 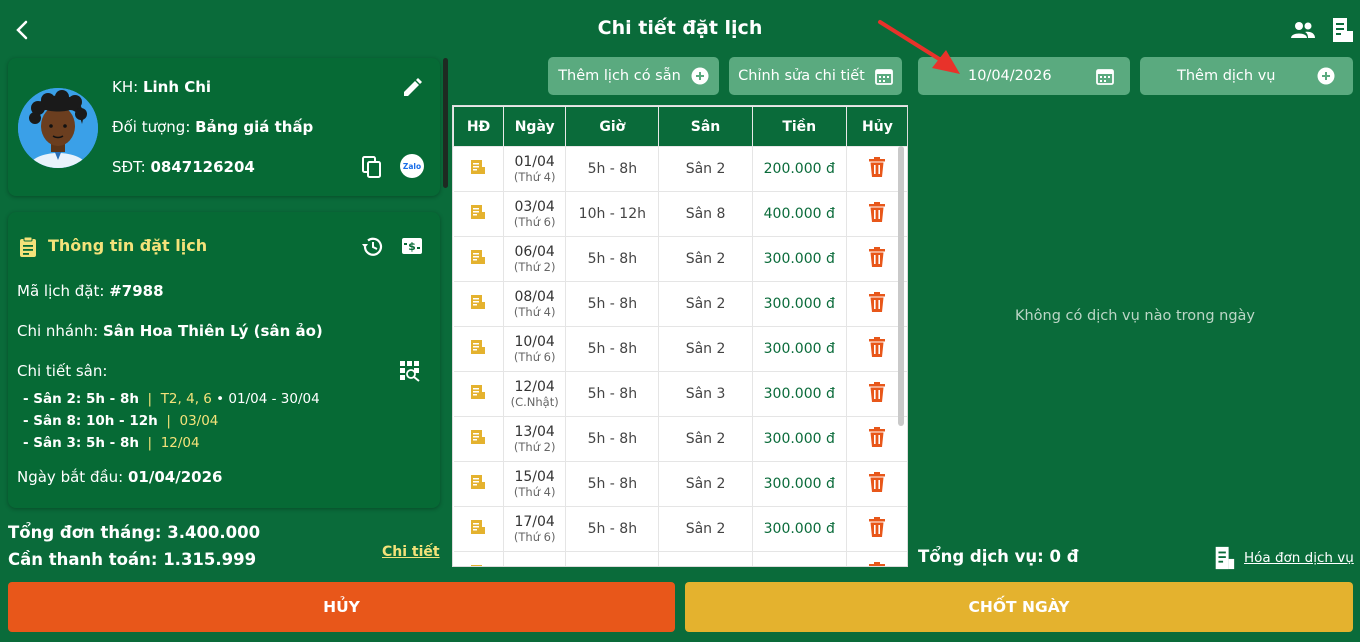 I want to click on col-time: Giờ, so click(x=612, y=126).